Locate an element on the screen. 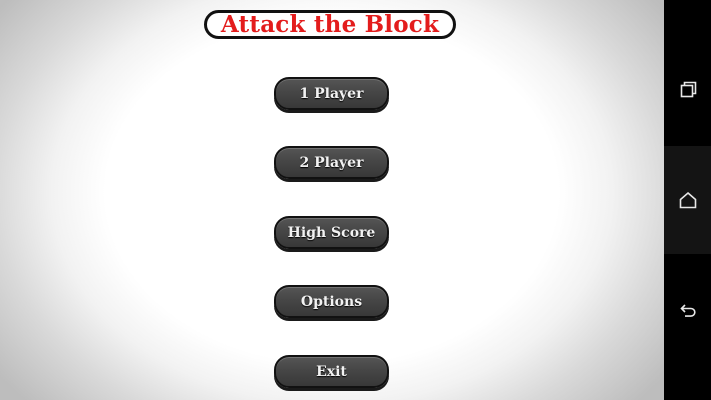 The image size is (711, 400). game-title: Attack the Block is located at coordinates (330, 24).